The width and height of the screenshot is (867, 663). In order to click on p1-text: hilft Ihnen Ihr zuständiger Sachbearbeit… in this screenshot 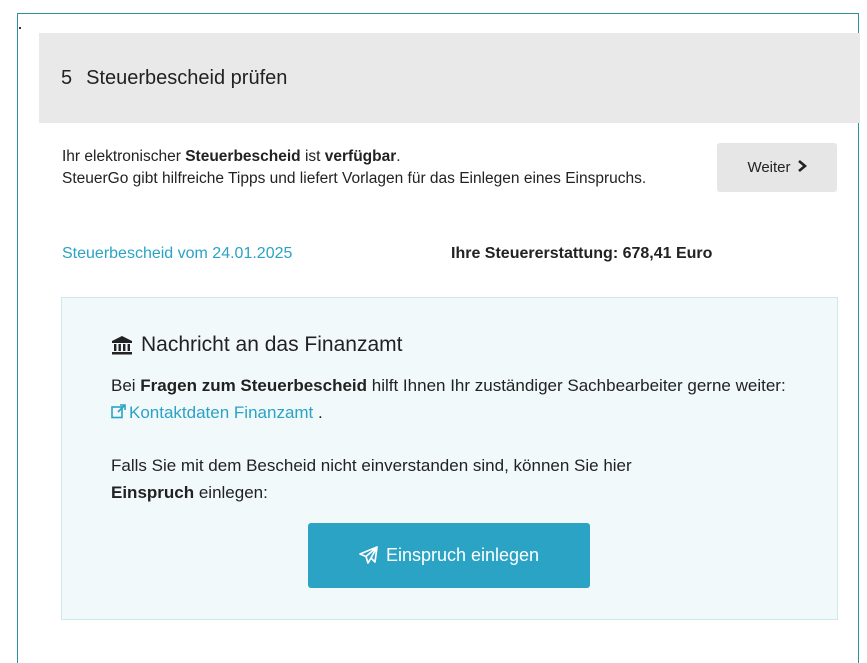, I will do `click(576, 385)`.